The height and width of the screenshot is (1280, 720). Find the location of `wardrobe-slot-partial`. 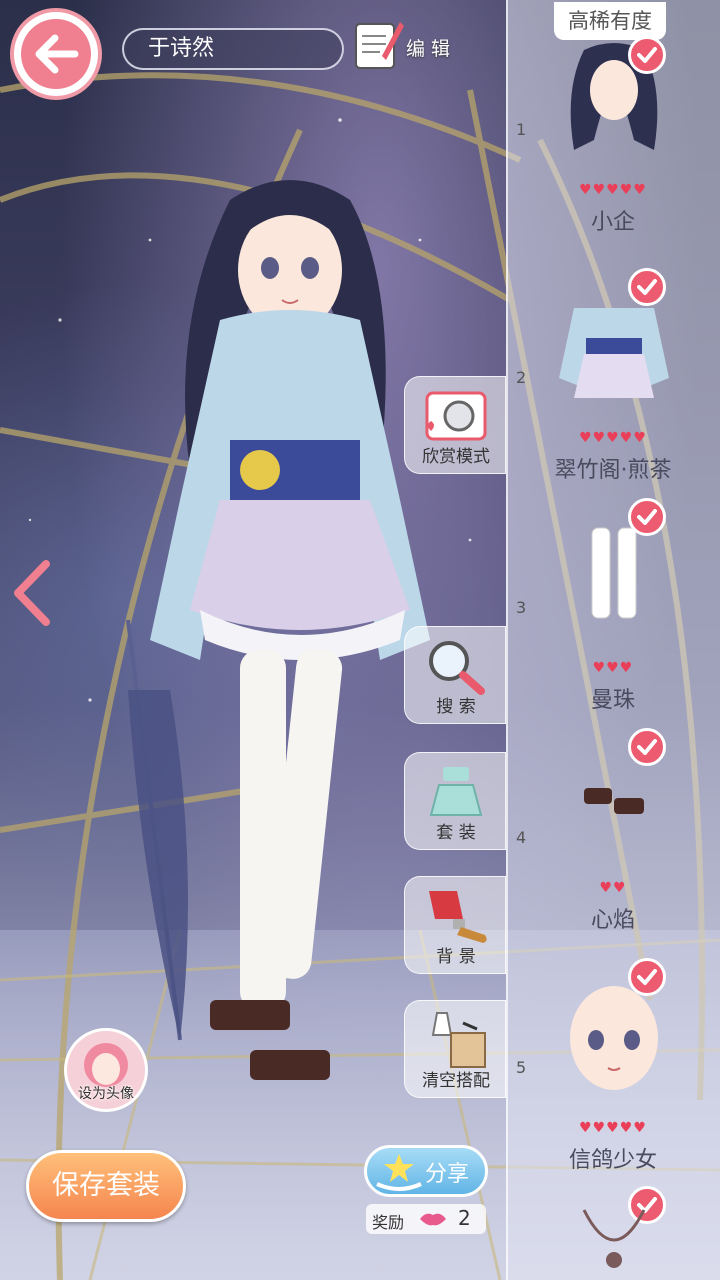

wardrobe-slot-partial is located at coordinates (613, 1230).